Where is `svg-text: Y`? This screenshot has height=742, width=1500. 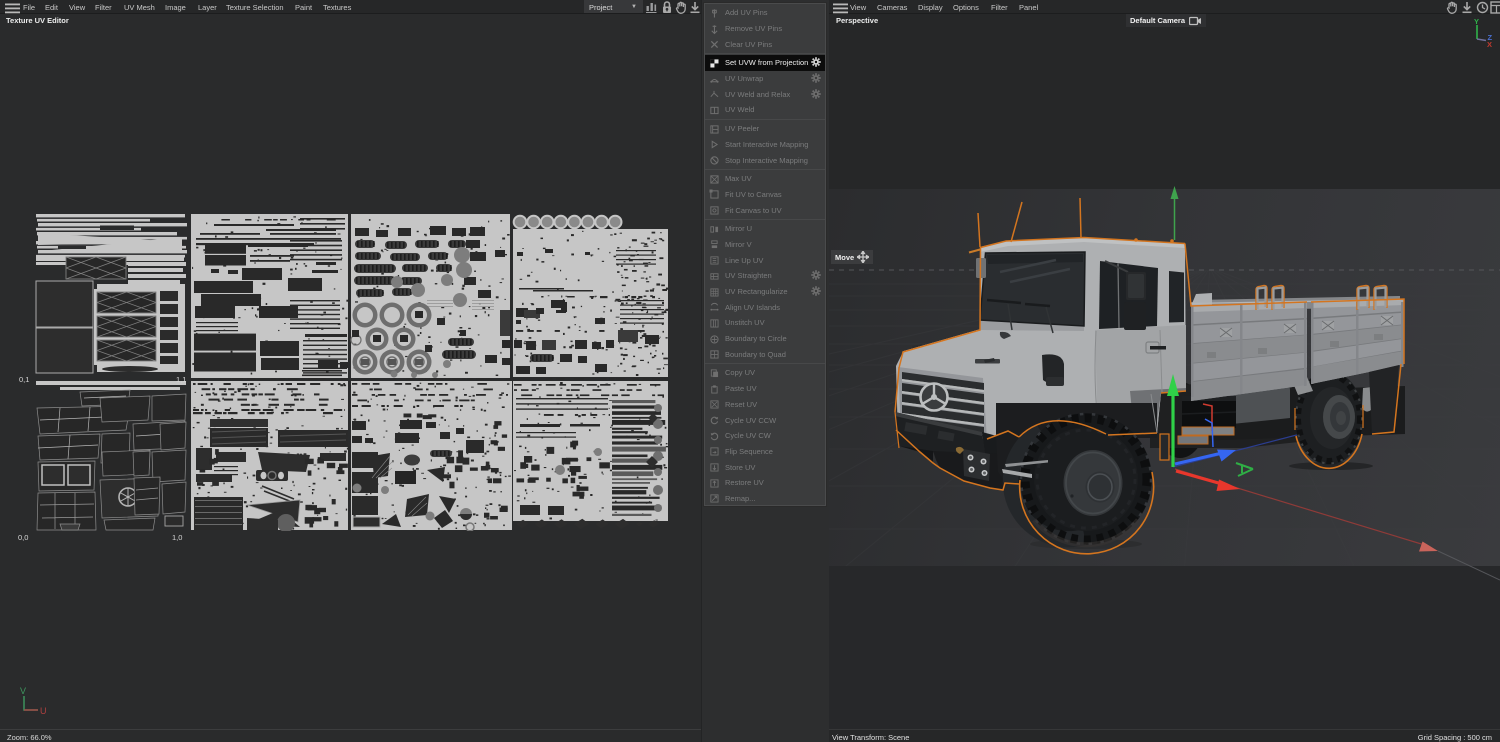 svg-text: Y is located at coordinates (1476, 21).